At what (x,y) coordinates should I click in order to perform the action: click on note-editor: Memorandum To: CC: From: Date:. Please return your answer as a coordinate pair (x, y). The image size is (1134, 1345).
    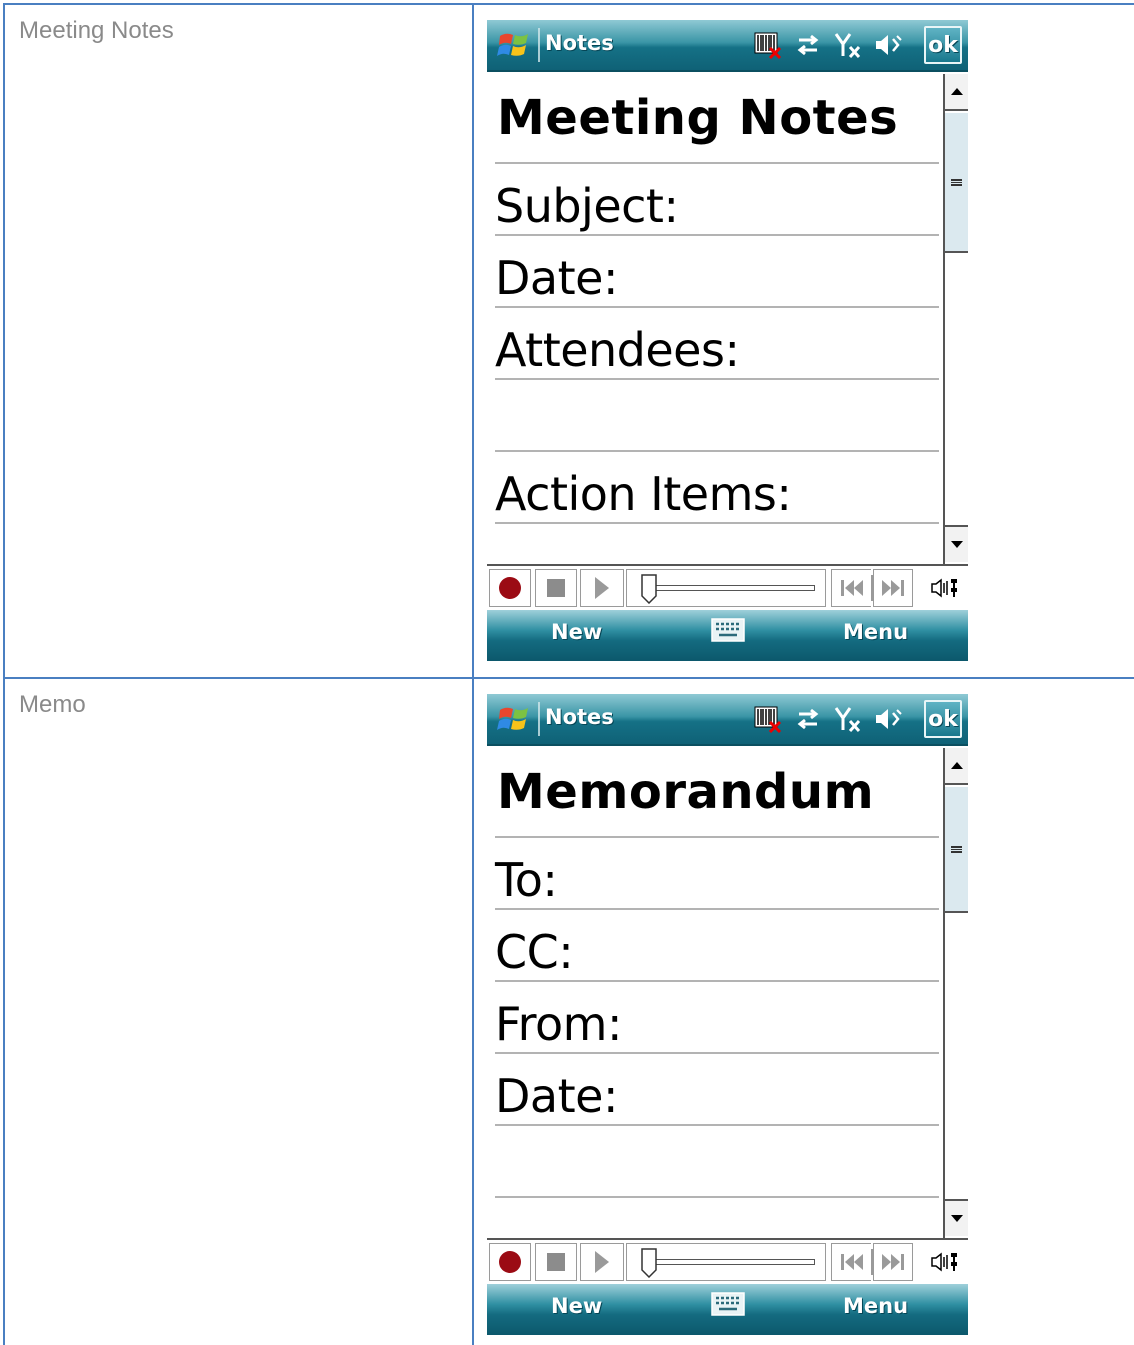
    Looking at the image, I should click on (715, 993).